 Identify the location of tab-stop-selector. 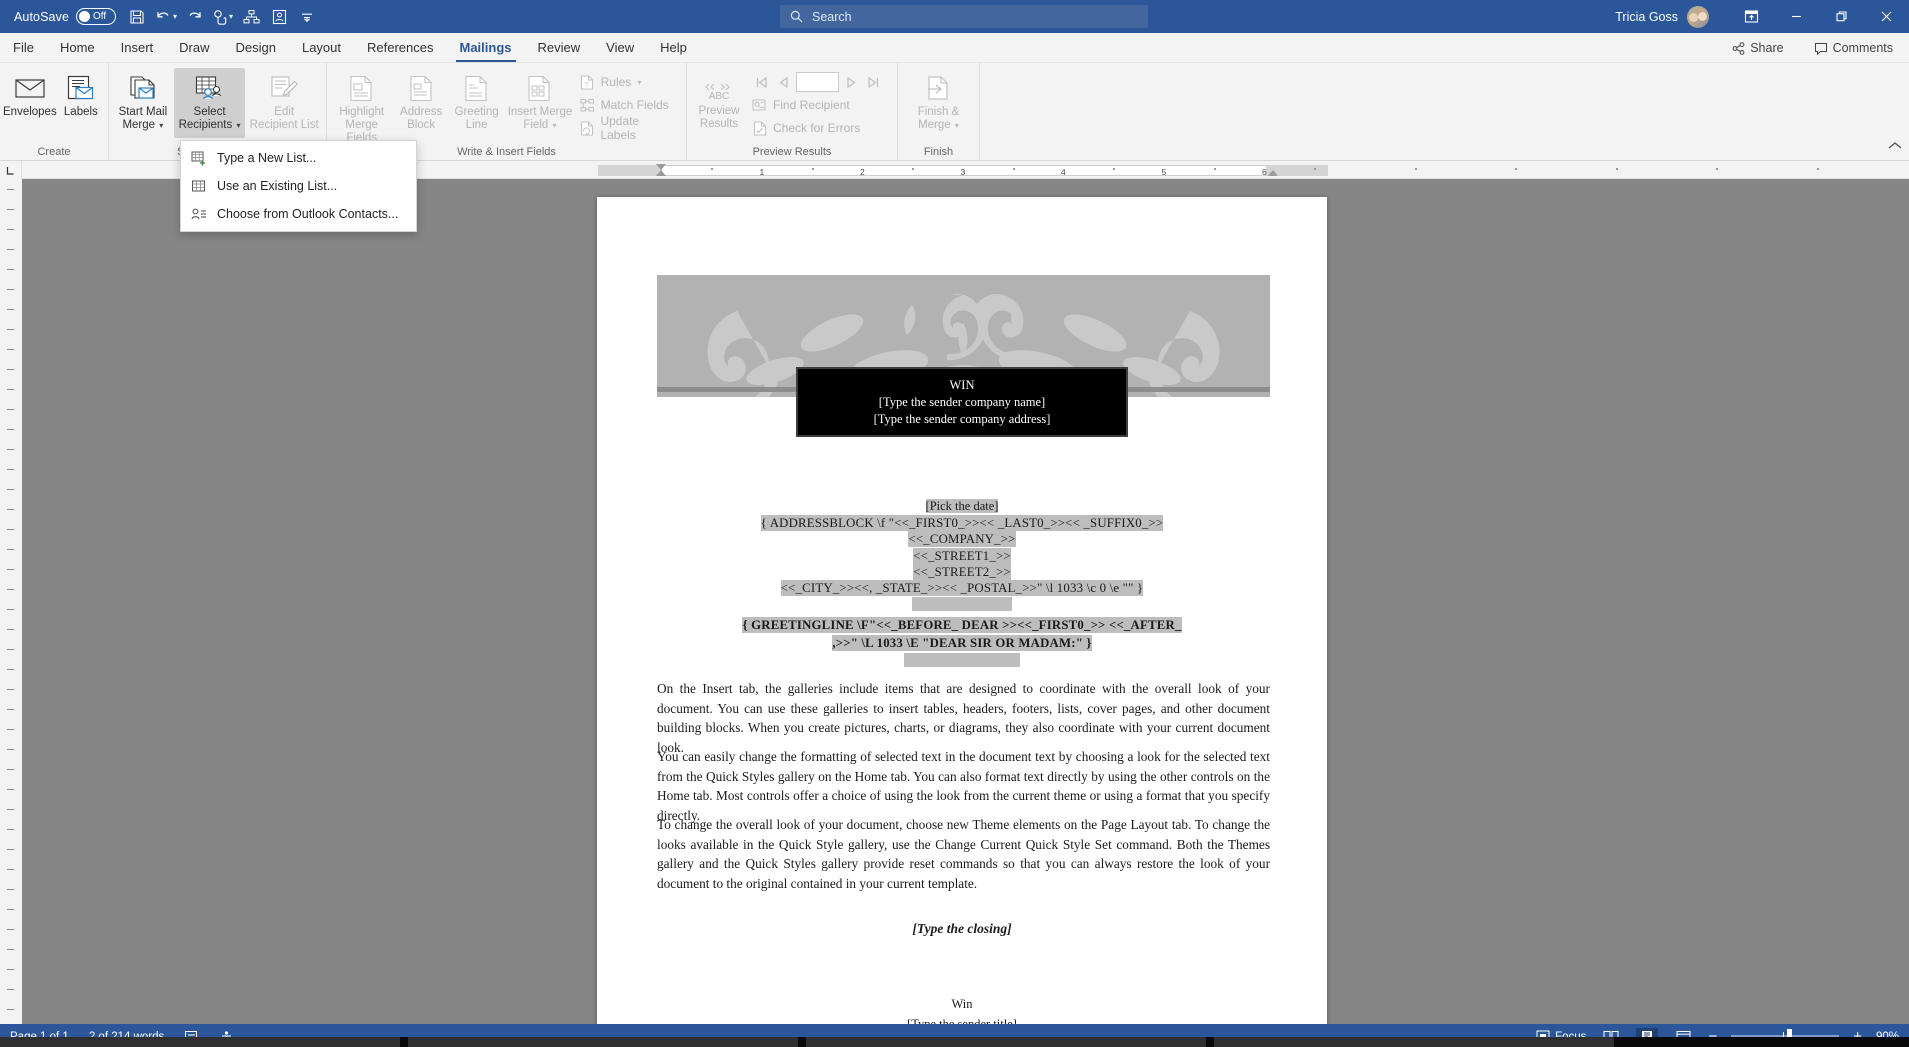
(11, 170).